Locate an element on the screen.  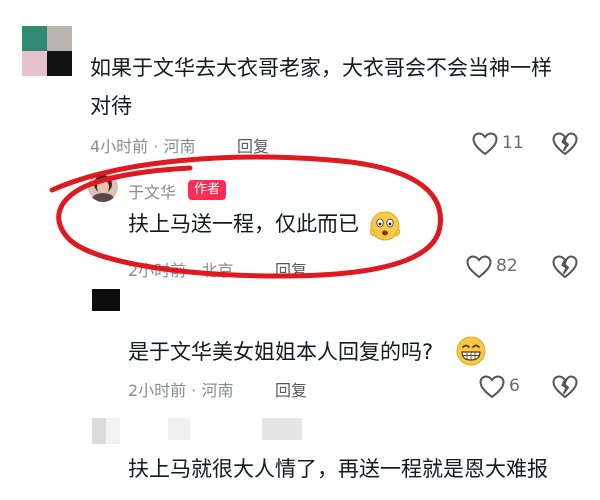
comment-3-reply-button: 回复 is located at coordinates (291, 389).